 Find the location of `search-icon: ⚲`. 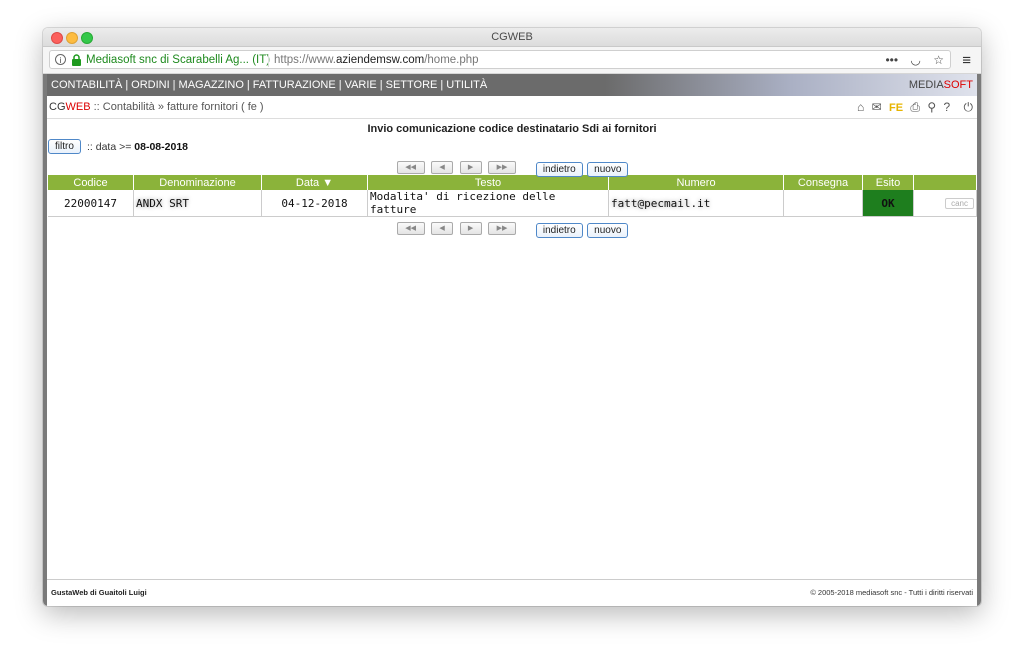

search-icon: ⚲ is located at coordinates (931, 107).